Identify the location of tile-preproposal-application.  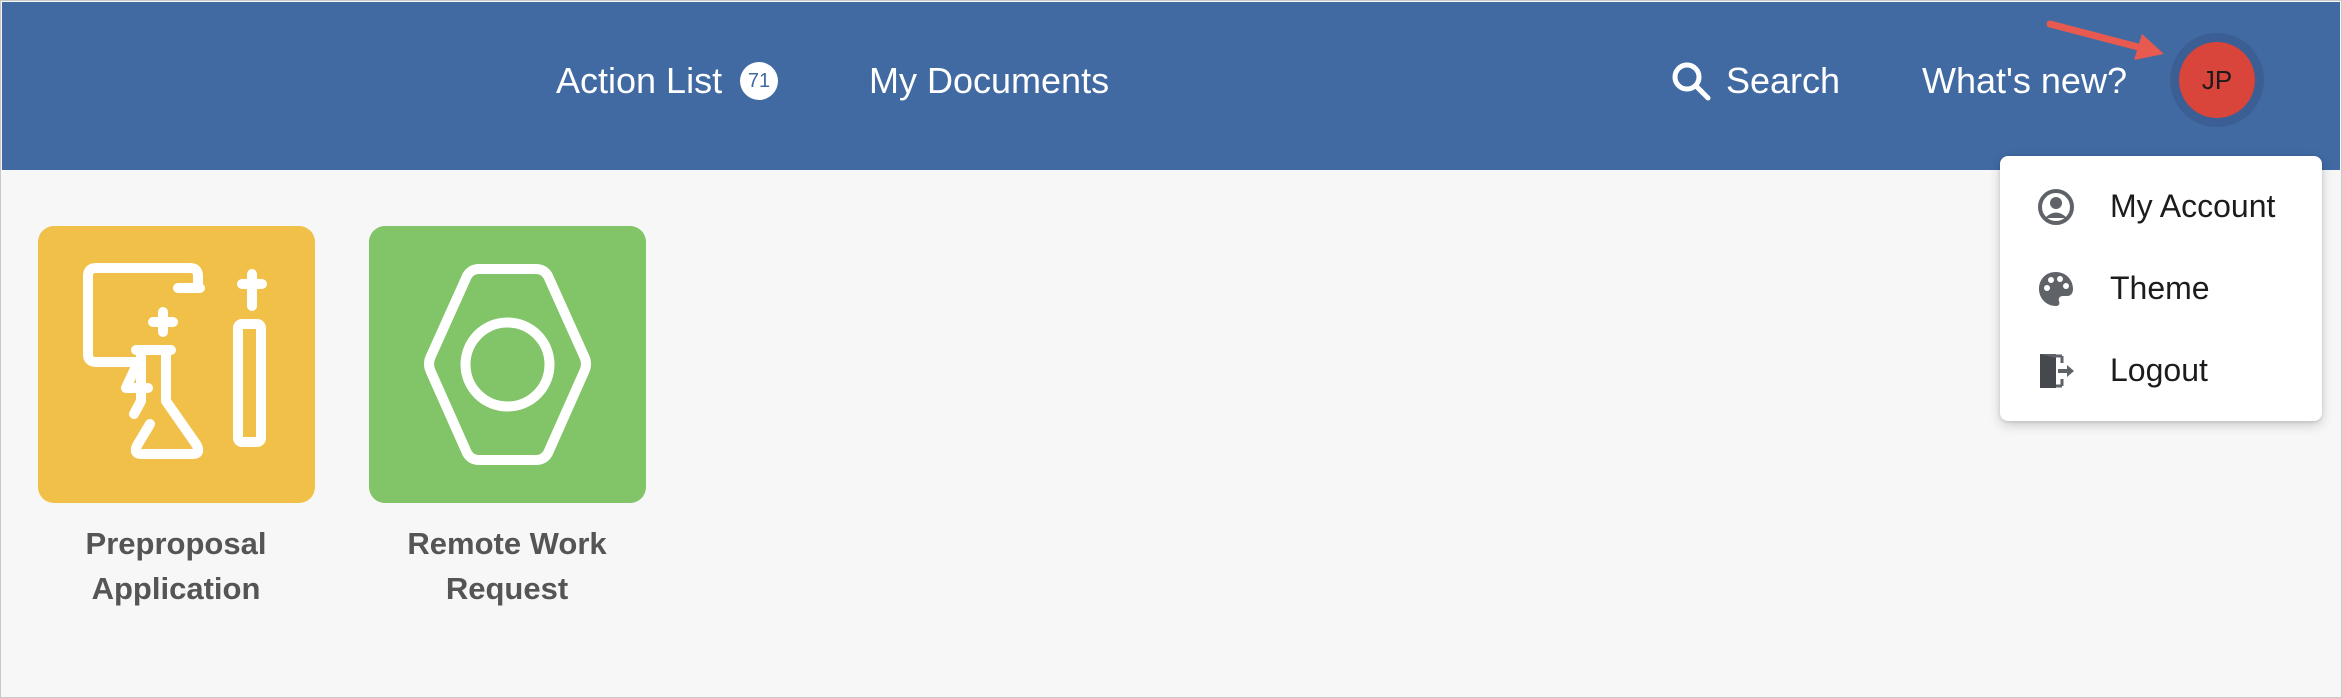
(176, 364).